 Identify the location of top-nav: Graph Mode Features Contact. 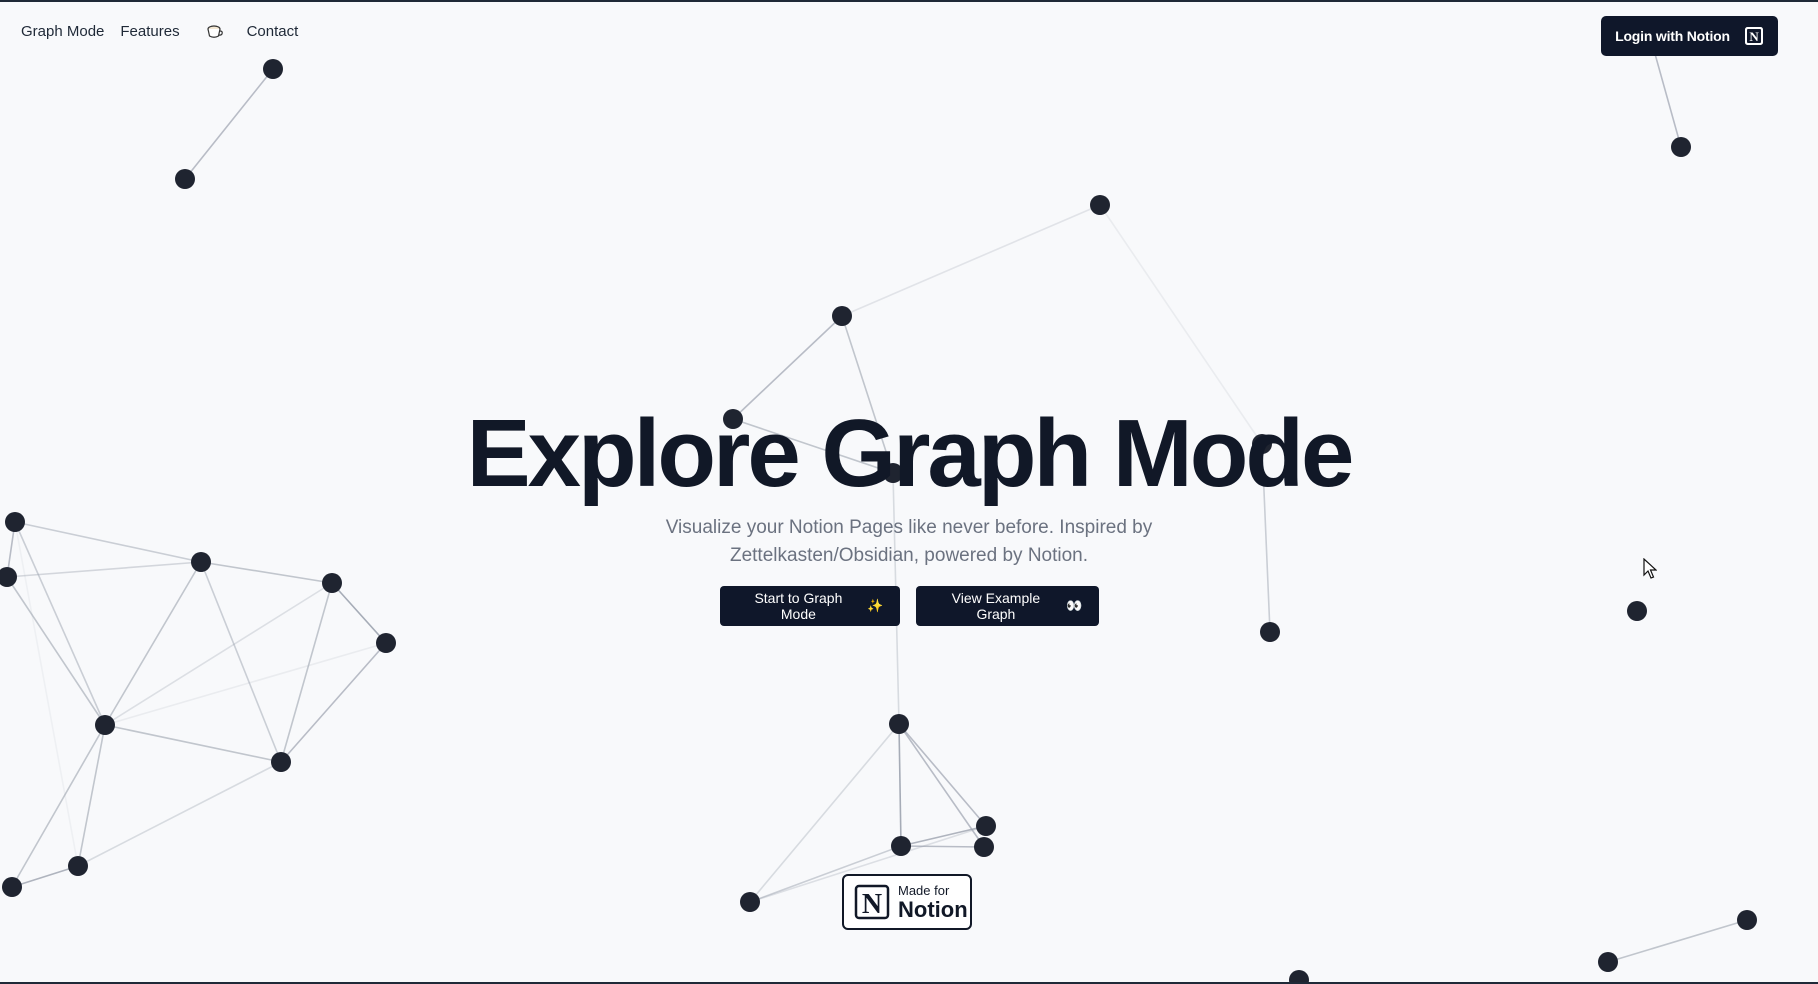
(167, 31).